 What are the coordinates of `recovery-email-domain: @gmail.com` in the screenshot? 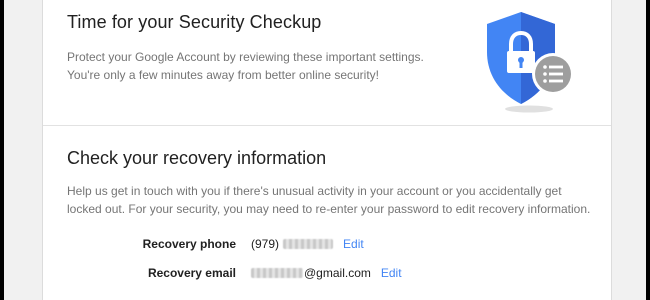 It's located at (337, 273).